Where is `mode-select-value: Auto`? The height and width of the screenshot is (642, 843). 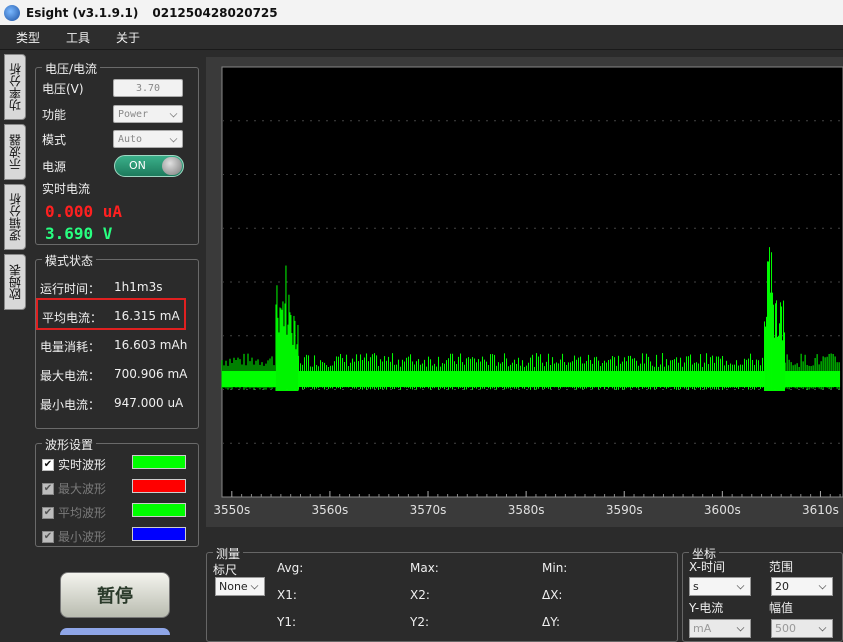
mode-select-value: Auto is located at coordinates (130, 139).